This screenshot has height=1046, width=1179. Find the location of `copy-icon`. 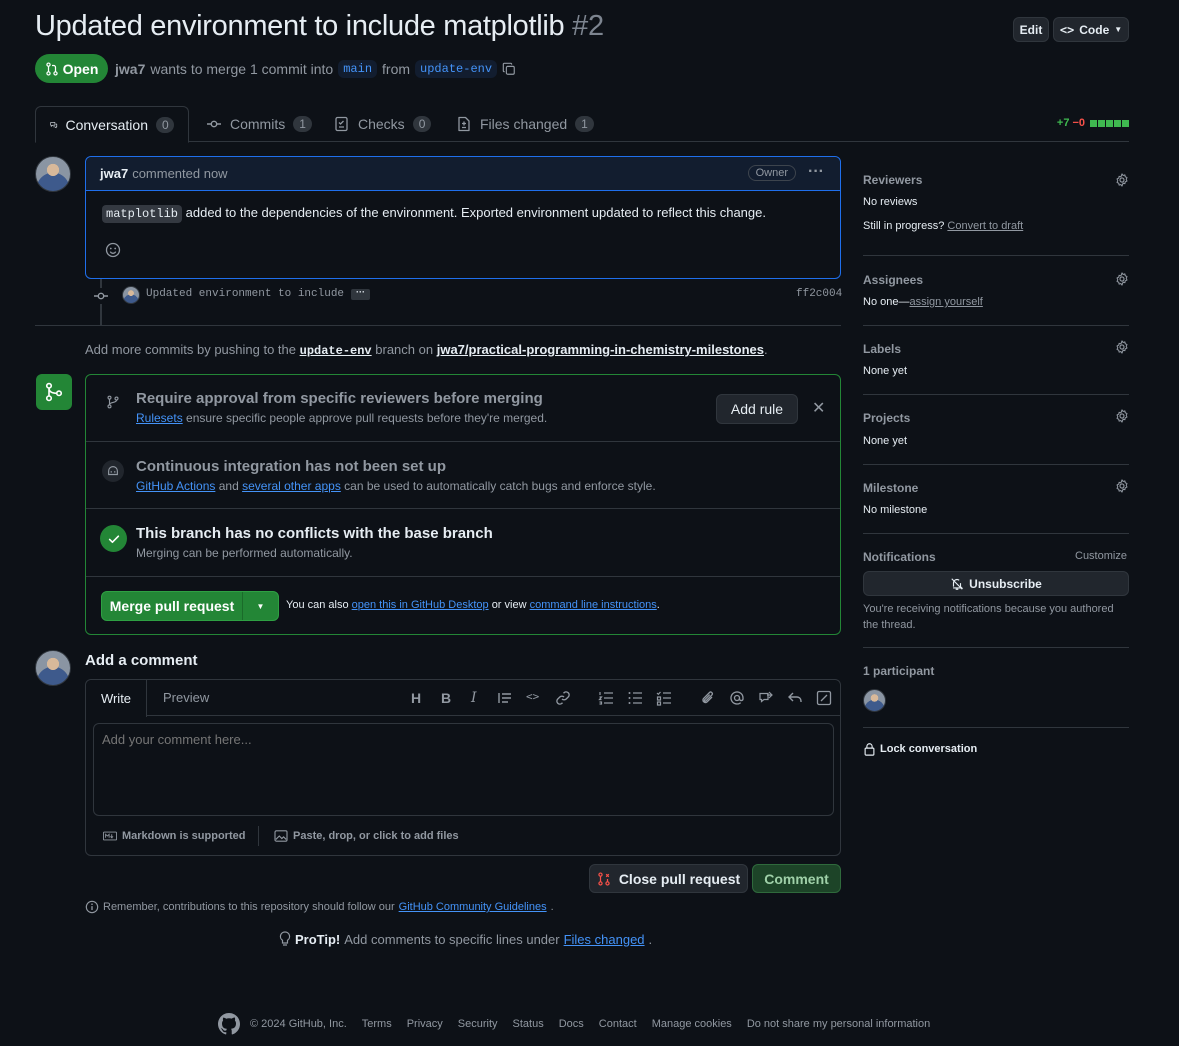

copy-icon is located at coordinates (509, 69).